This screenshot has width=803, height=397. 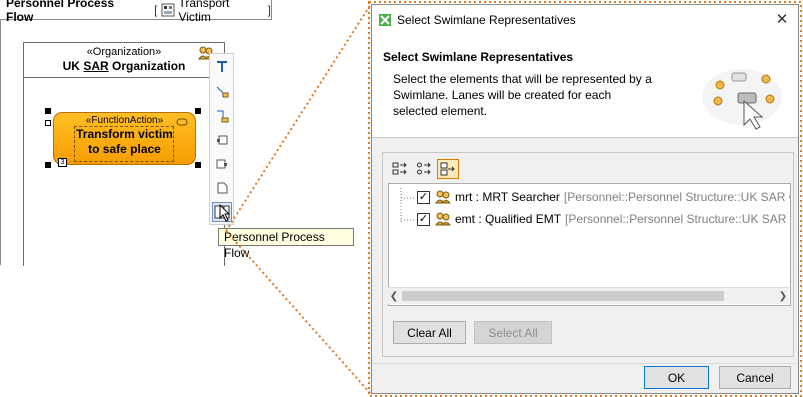 I want to click on note-icon, so click(x=222, y=188).